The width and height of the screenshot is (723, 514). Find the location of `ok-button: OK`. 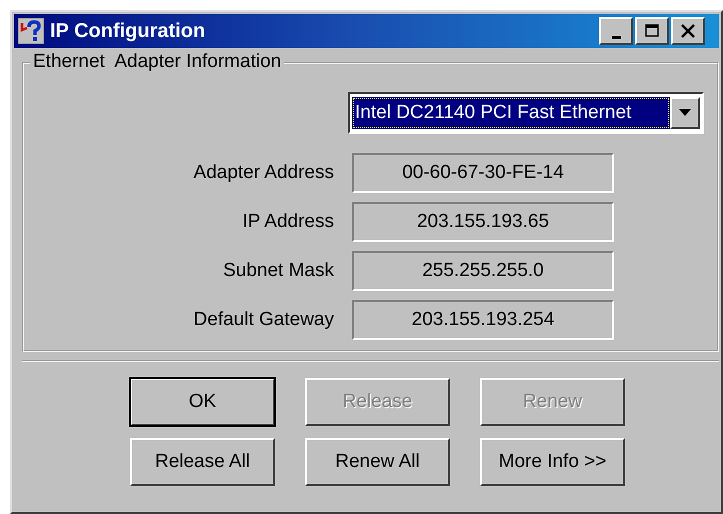

ok-button: OK is located at coordinates (202, 402).